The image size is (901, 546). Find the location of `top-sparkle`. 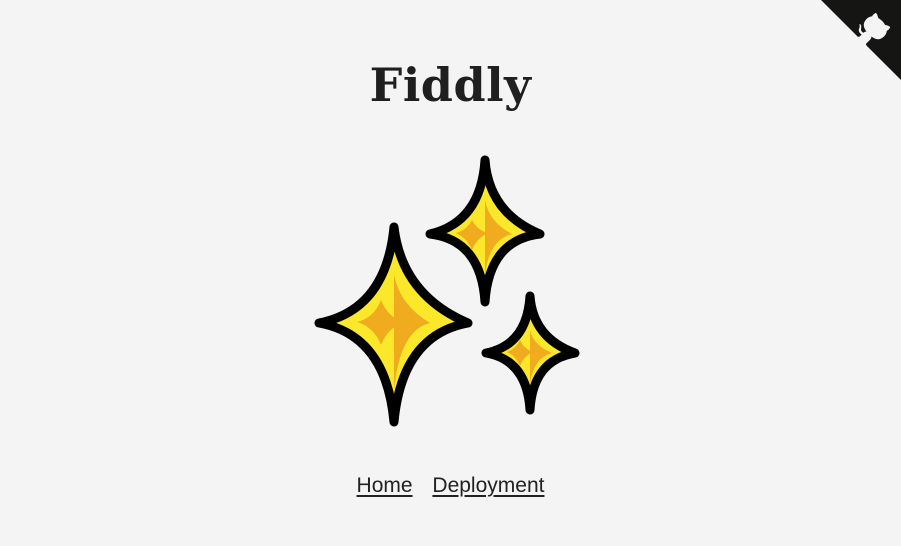

top-sparkle is located at coordinates (485, 231).